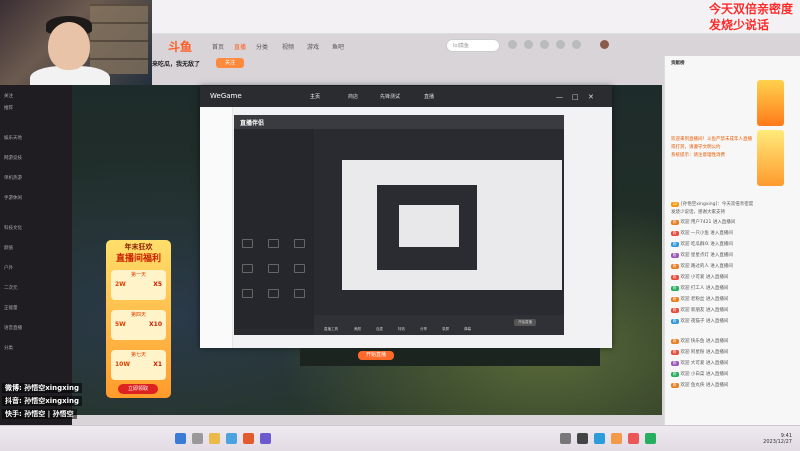  Describe the element at coordinates (13, 228) in the screenshot. I see `sidebar-item: 科技文化` at that location.